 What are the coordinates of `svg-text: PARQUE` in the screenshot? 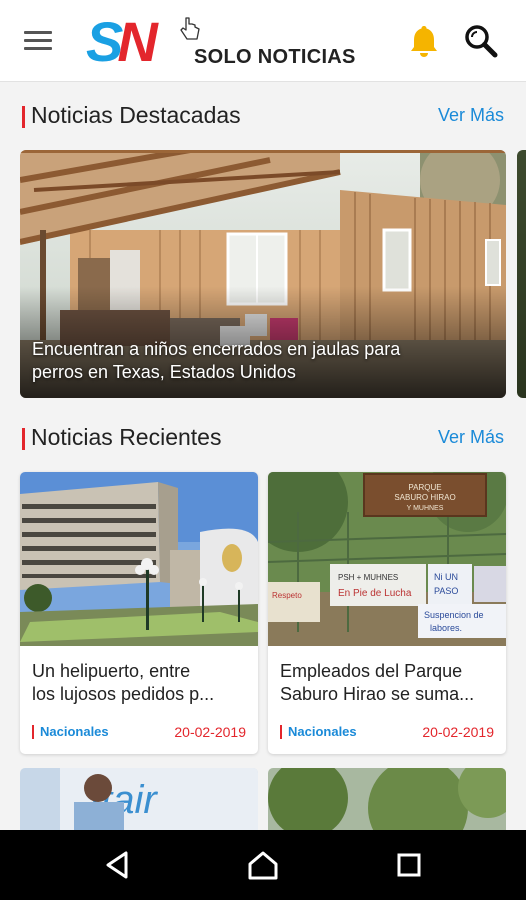 It's located at (424, 487).